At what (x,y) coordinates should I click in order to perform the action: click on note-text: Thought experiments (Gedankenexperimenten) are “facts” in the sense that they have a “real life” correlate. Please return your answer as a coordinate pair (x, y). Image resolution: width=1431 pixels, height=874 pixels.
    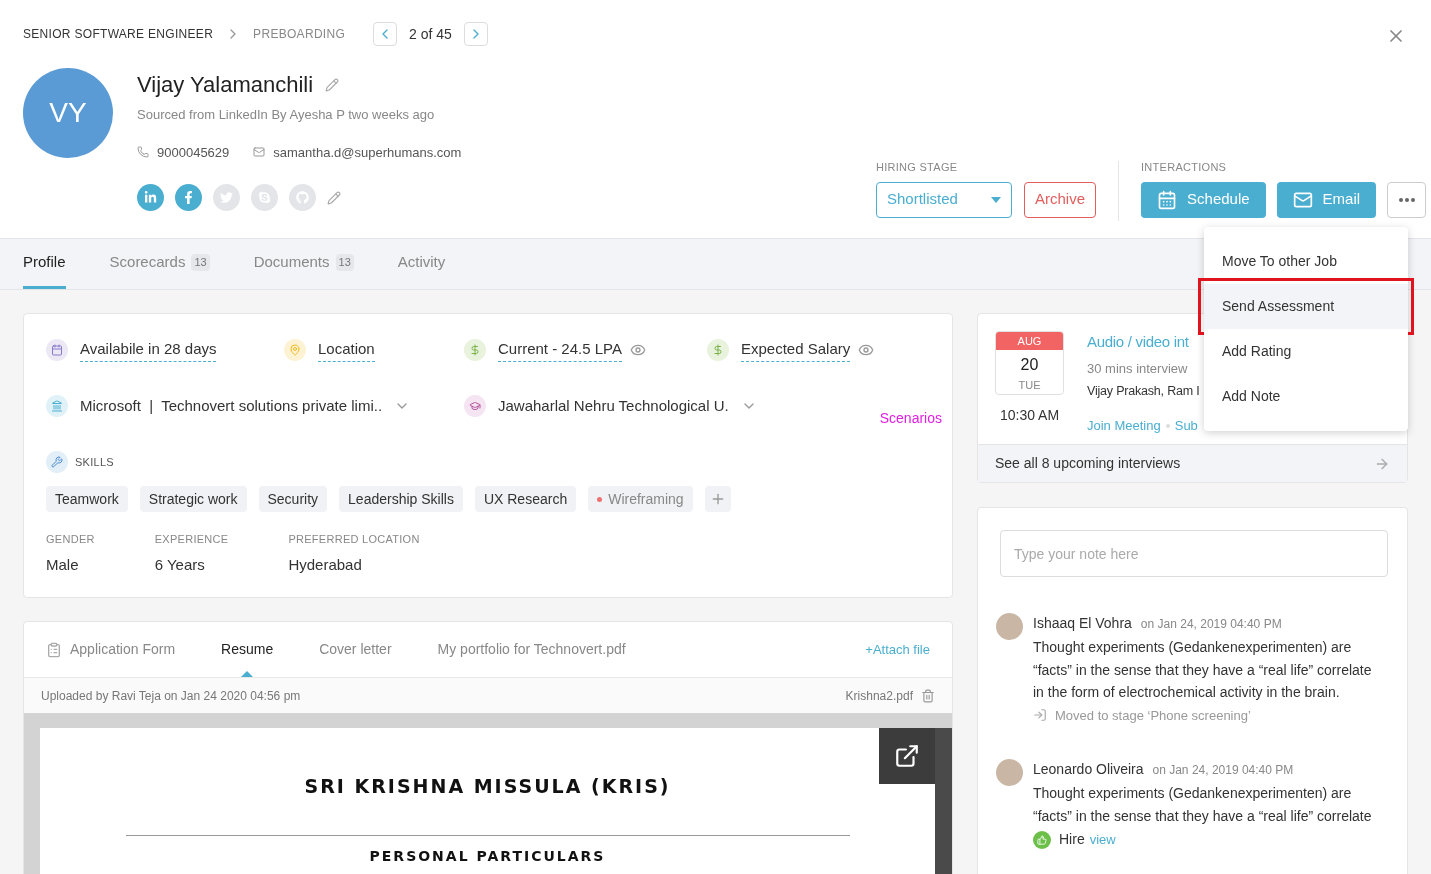
    Looking at the image, I should click on (1203, 805).